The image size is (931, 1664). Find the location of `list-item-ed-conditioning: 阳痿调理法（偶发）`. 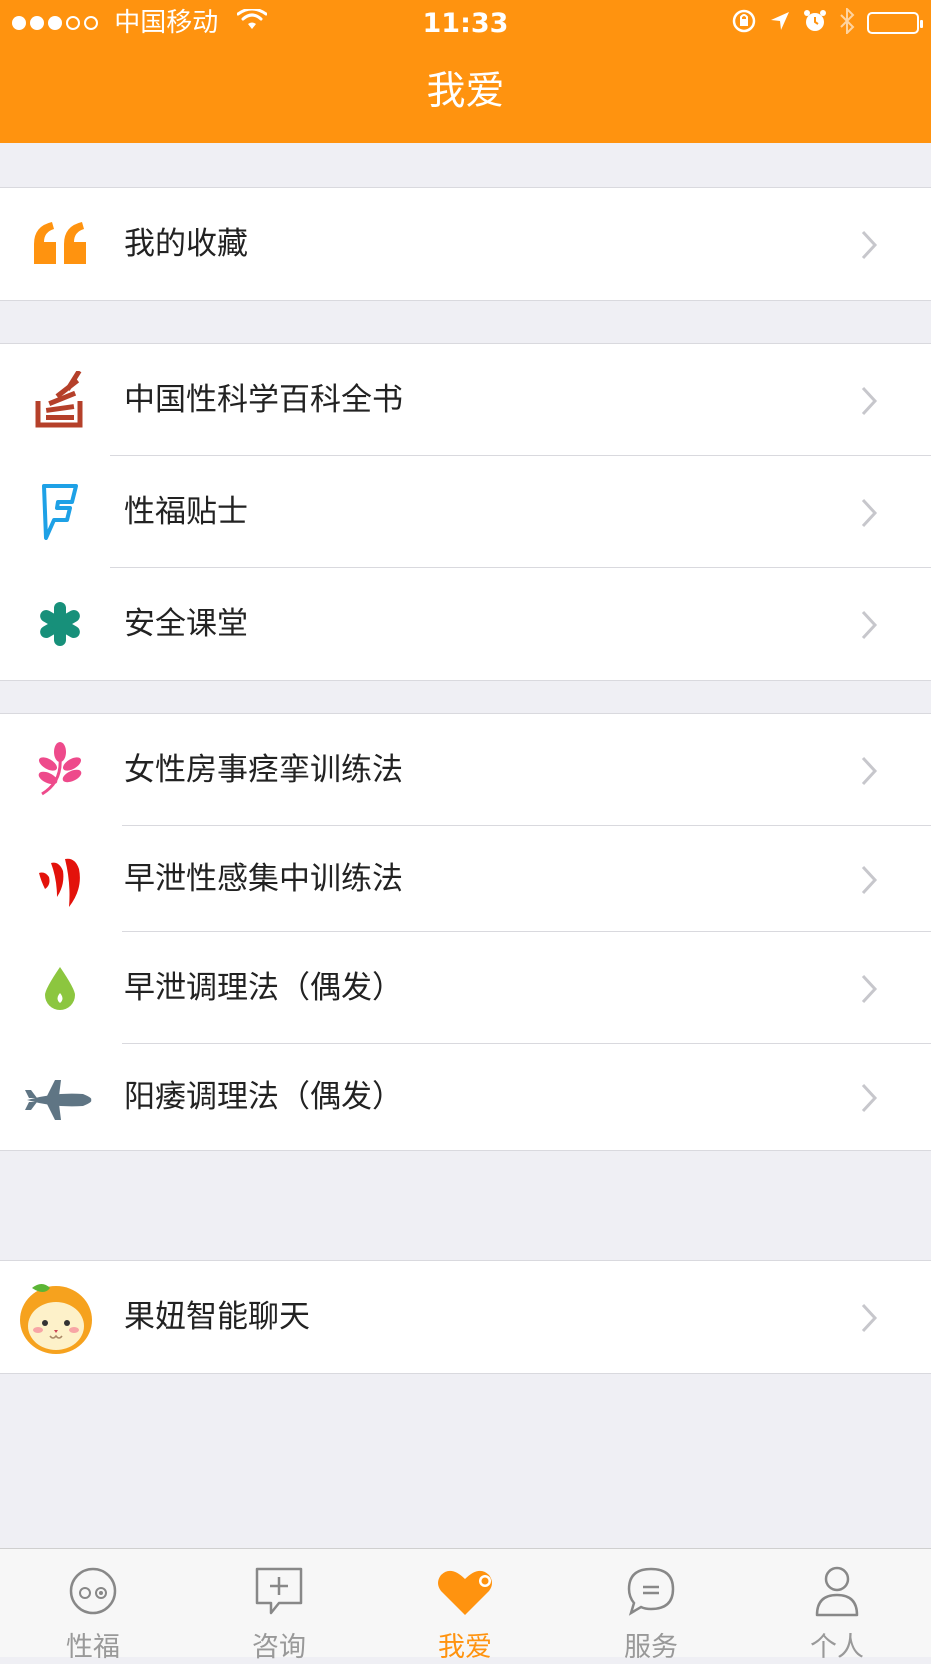

list-item-ed-conditioning: 阳痿调理法（偶发） is located at coordinates (465, 1097).